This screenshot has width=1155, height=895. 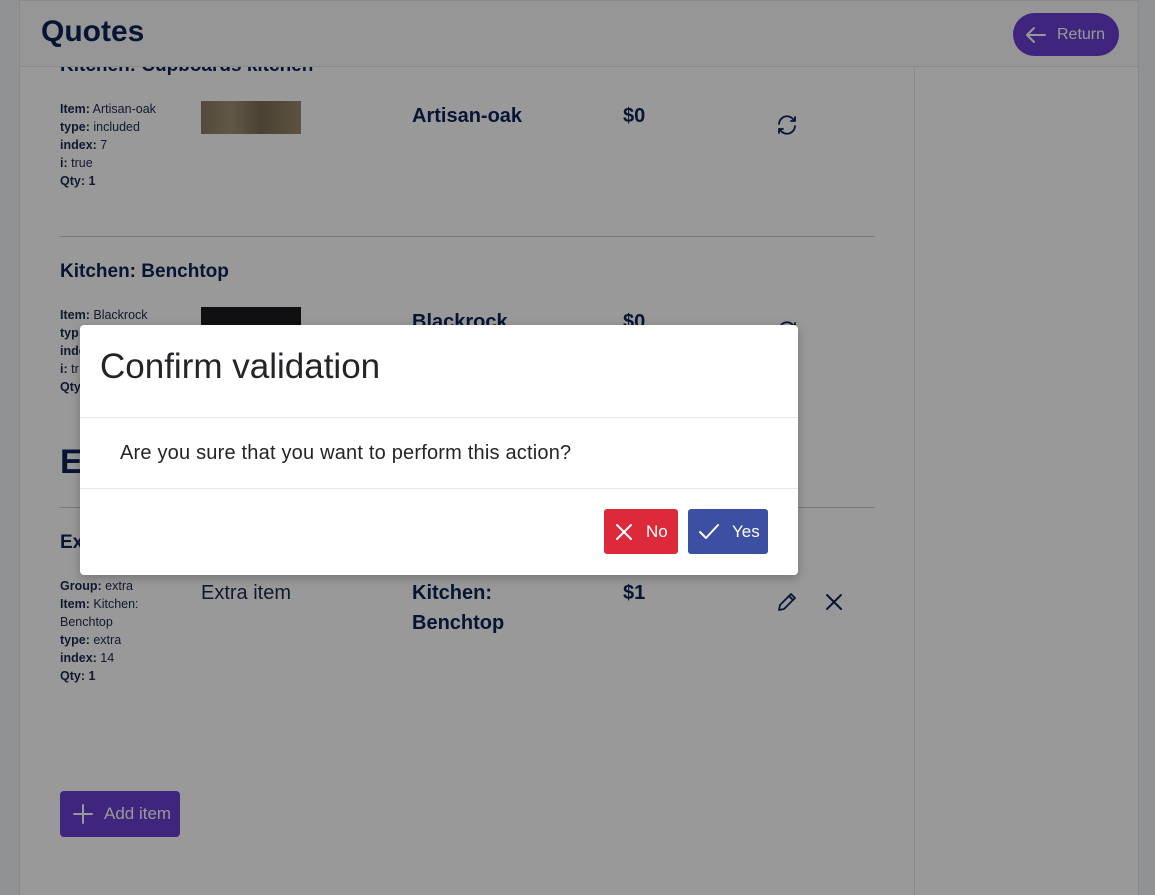 I want to click on yes-label: Yes, so click(x=746, y=531).